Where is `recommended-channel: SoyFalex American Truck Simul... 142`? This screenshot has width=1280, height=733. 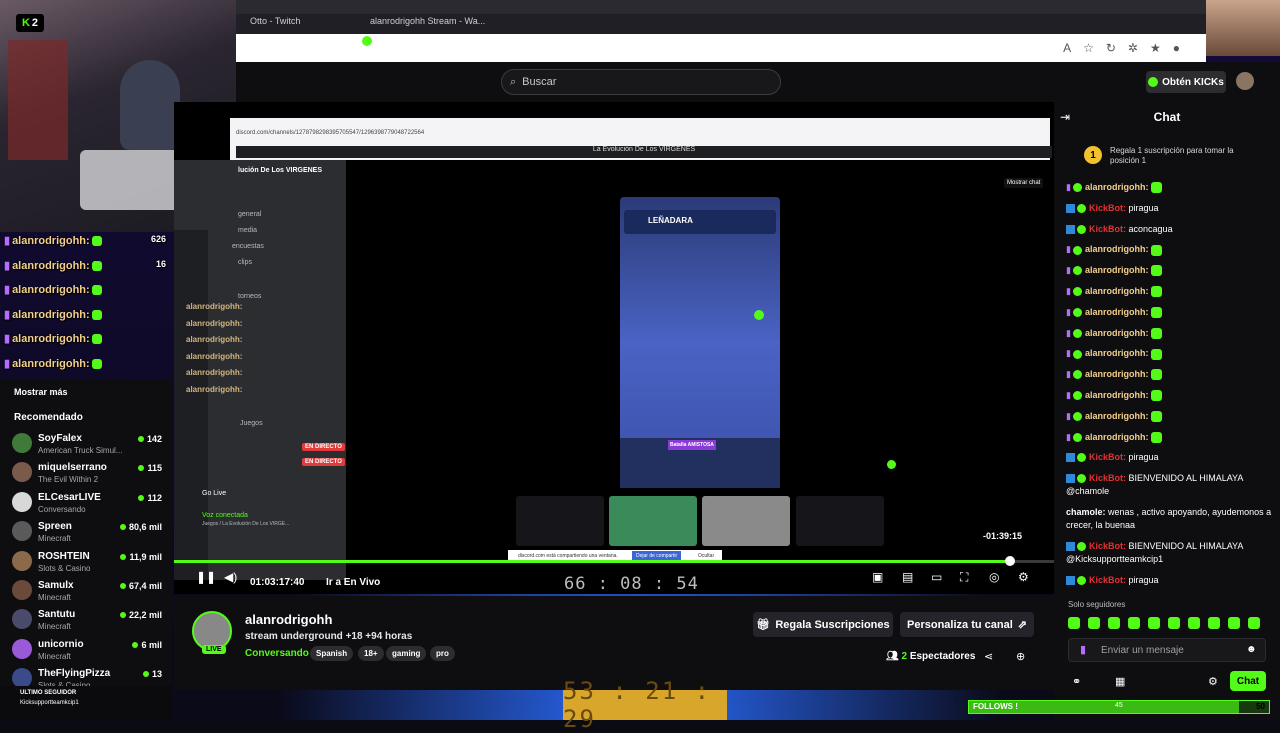 recommended-channel: SoyFalex American Truck Simul... 142 is located at coordinates (92, 444).